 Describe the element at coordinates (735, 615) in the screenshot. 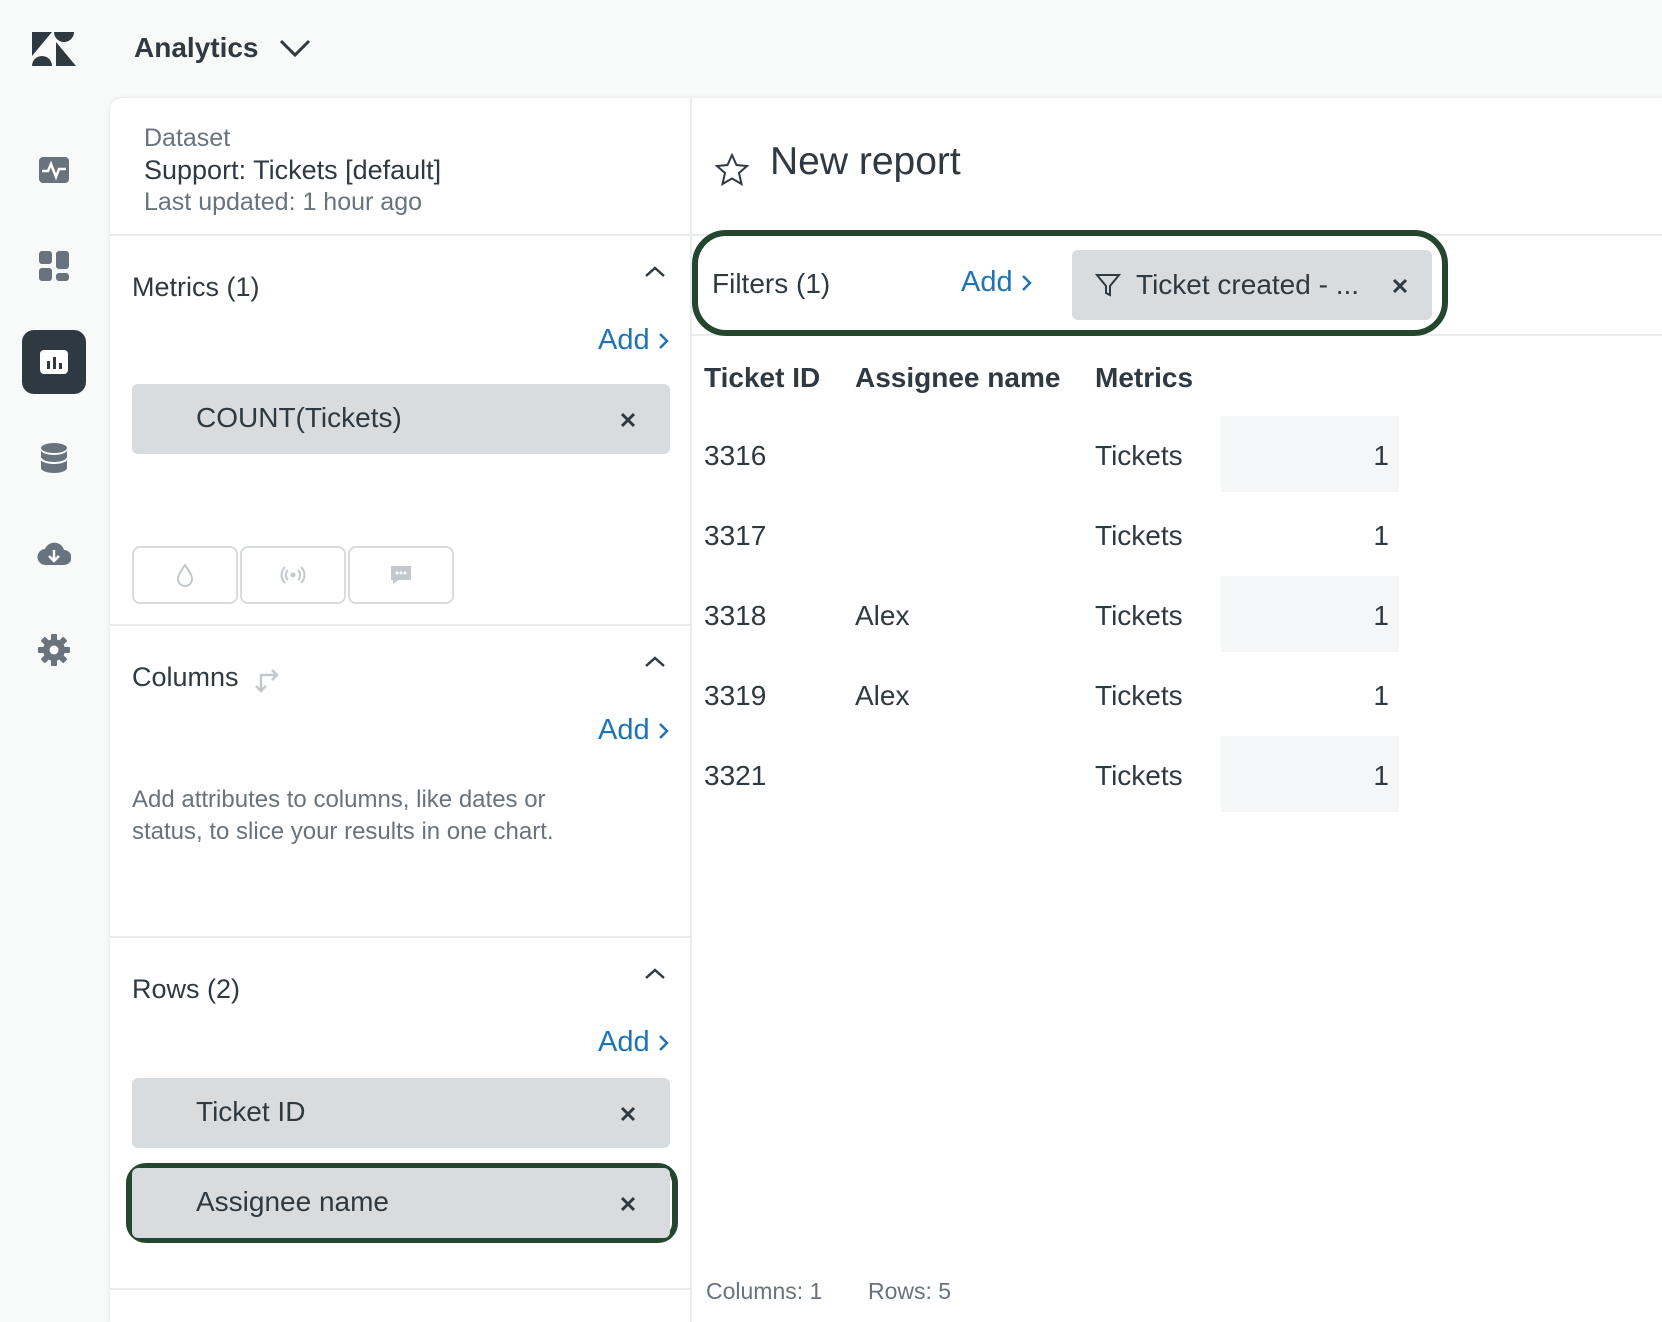

I see `cell-ticket-id: 3318` at that location.